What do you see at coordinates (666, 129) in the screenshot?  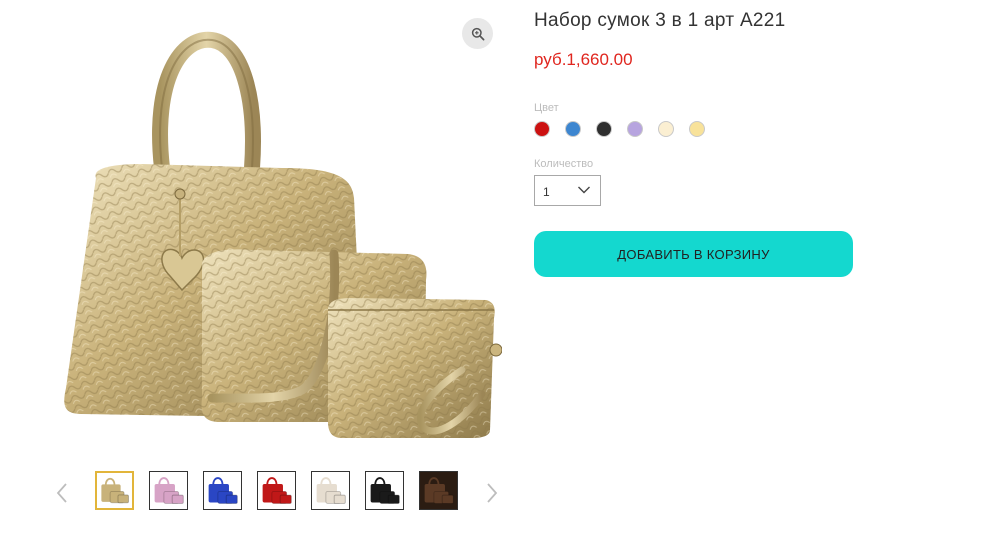 I see `color-swatch-cream` at bounding box center [666, 129].